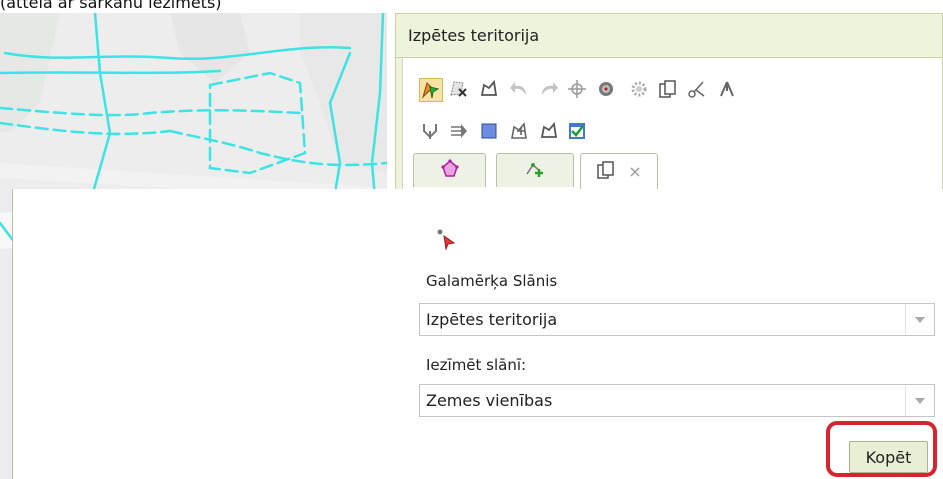 This screenshot has height=479, width=943. Describe the element at coordinates (431, 90) in the screenshot. I see `select-edit-icon` at that location.